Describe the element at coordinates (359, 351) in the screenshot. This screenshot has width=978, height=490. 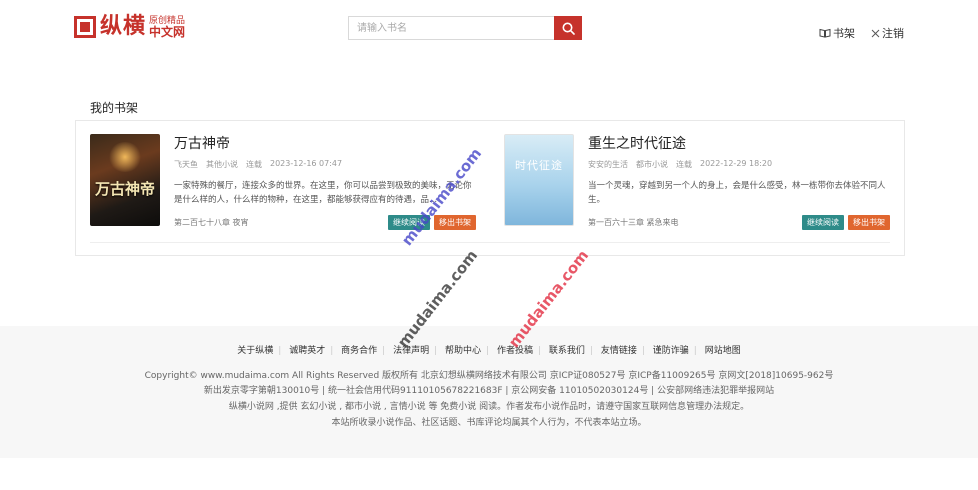
I see `footer-link: 商务合作` at that location.